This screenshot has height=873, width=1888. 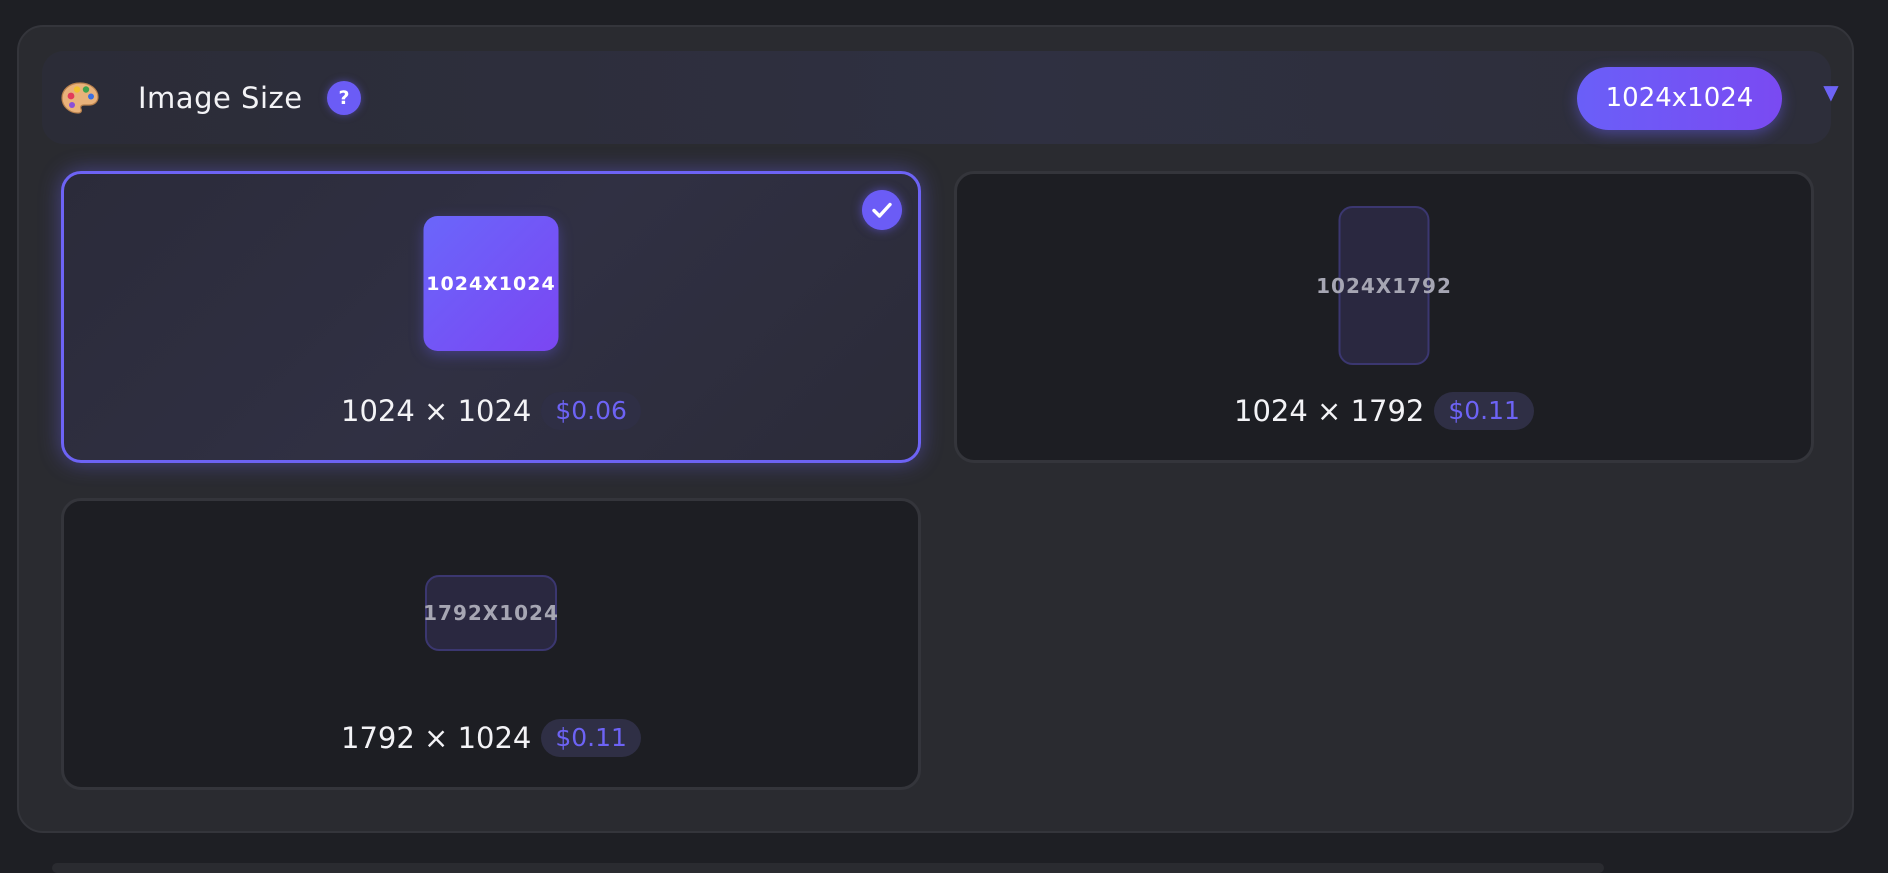 What do you see at coordinates (1329, 411) in the screenshot?
I see `option-dimensions: 1024 × 1792` at bounding box center [1329, 411].